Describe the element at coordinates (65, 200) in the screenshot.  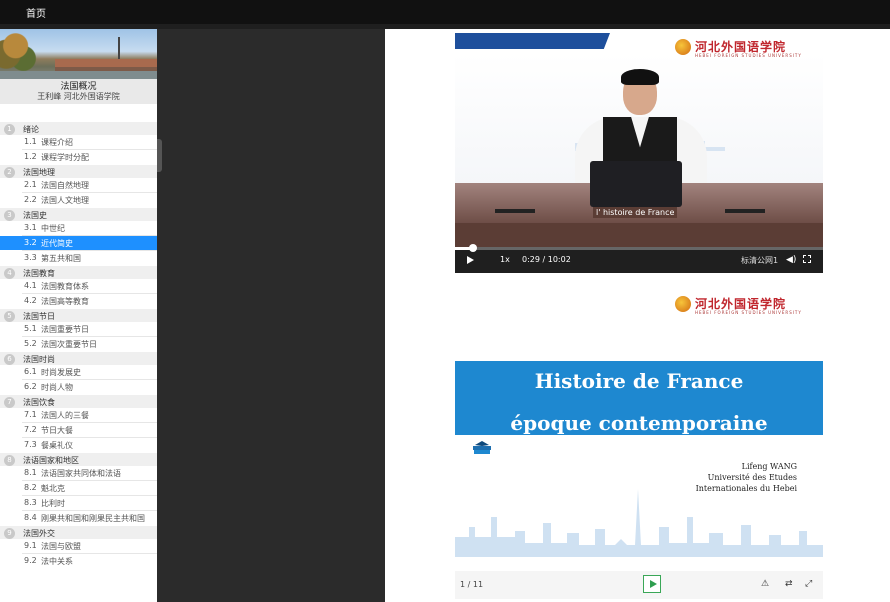
I see `section-title: 法国人文地理` at that location.